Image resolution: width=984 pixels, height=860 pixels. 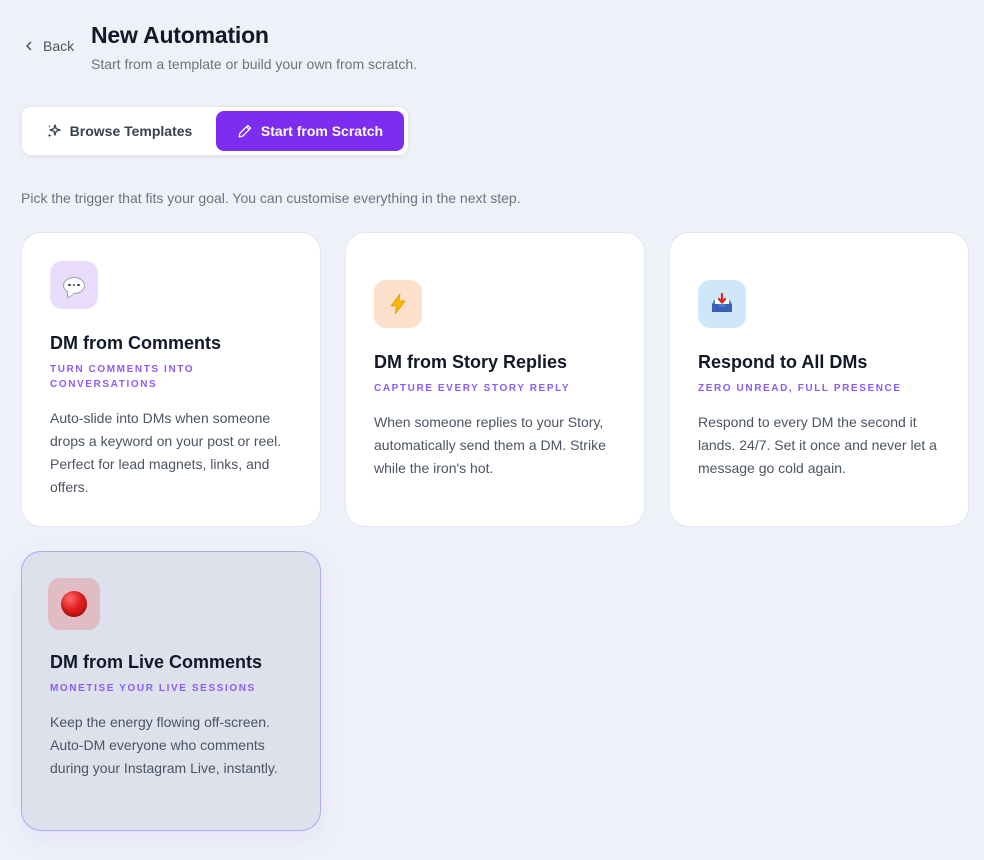 I want to click on card-title: DM from Story Replies, so click(x=471, y=362).